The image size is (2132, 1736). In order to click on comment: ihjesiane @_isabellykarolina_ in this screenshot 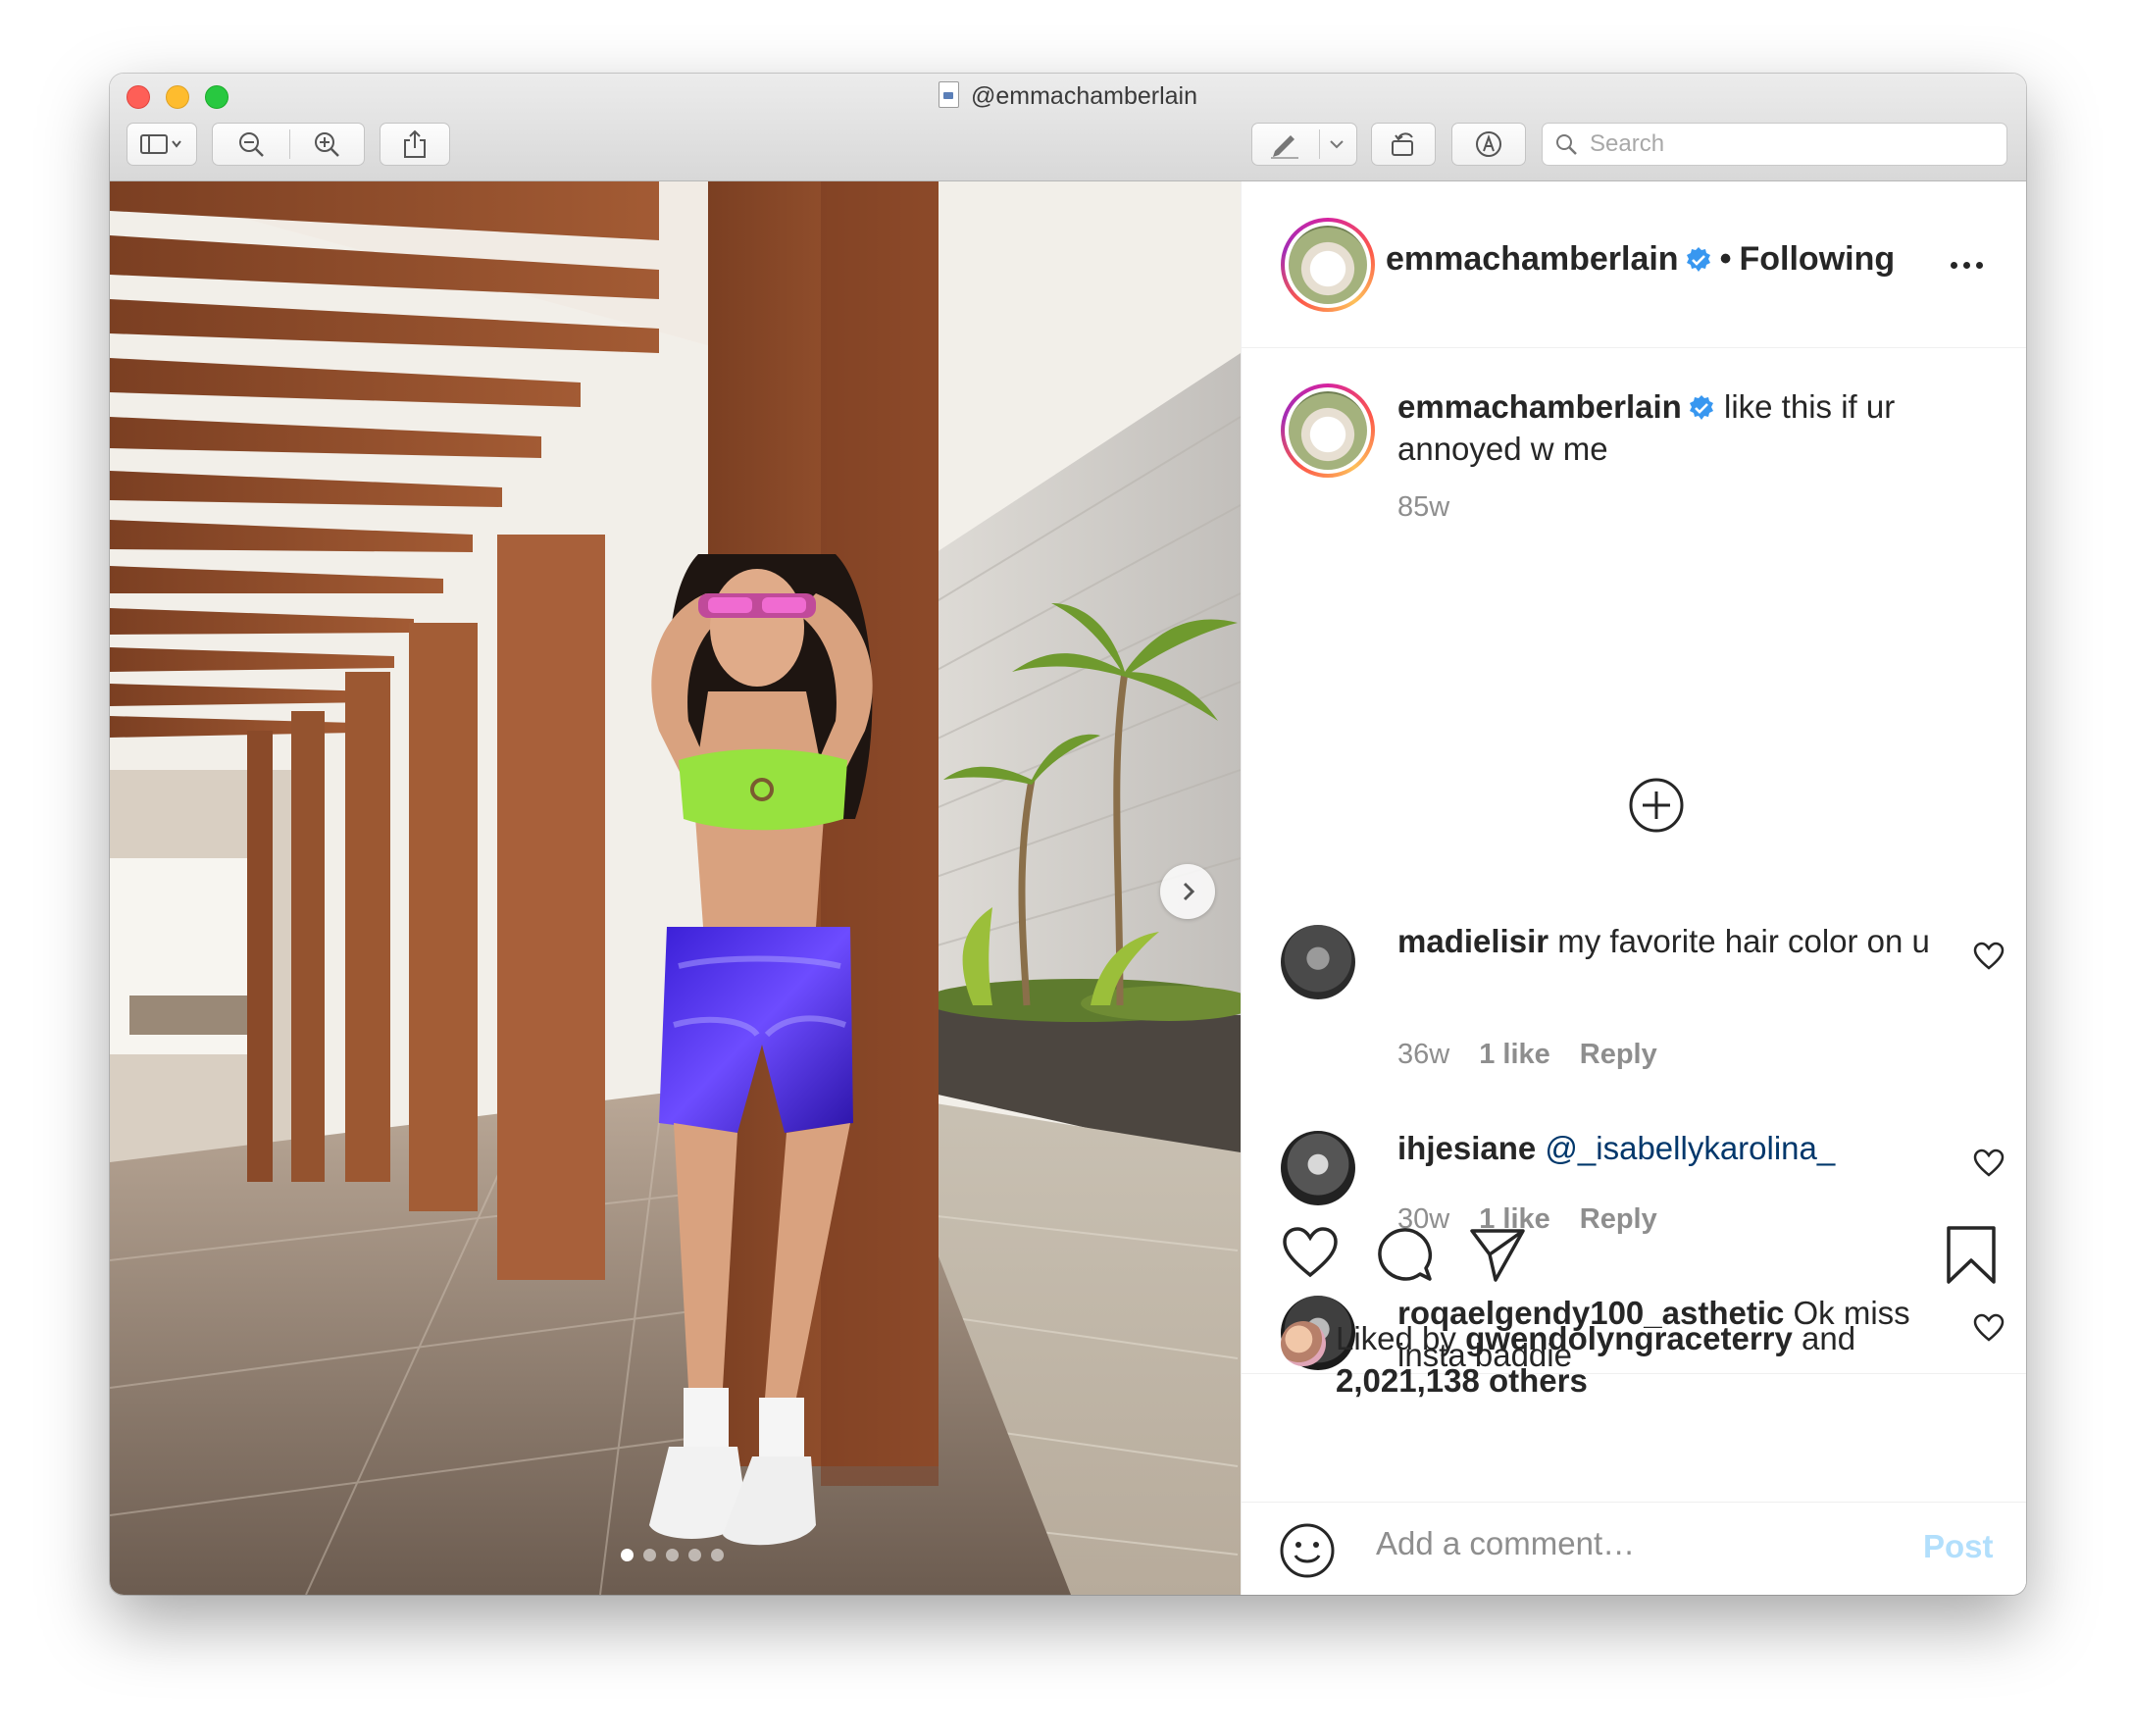, I will do `click(1672, 1148)`.